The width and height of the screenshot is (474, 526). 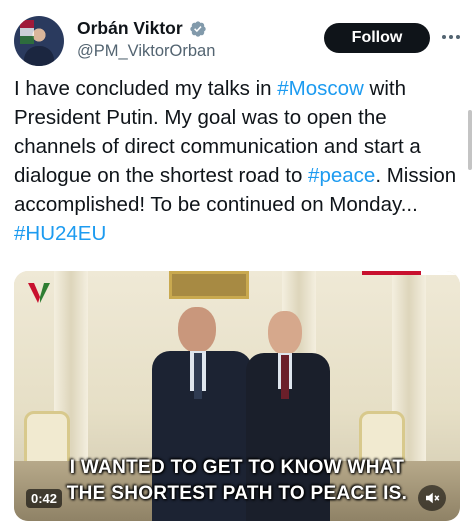 What do you see at coordinates (377, 38) in the screenshot?
I see `follow-button: Follow` at bounding box center [377, 38].